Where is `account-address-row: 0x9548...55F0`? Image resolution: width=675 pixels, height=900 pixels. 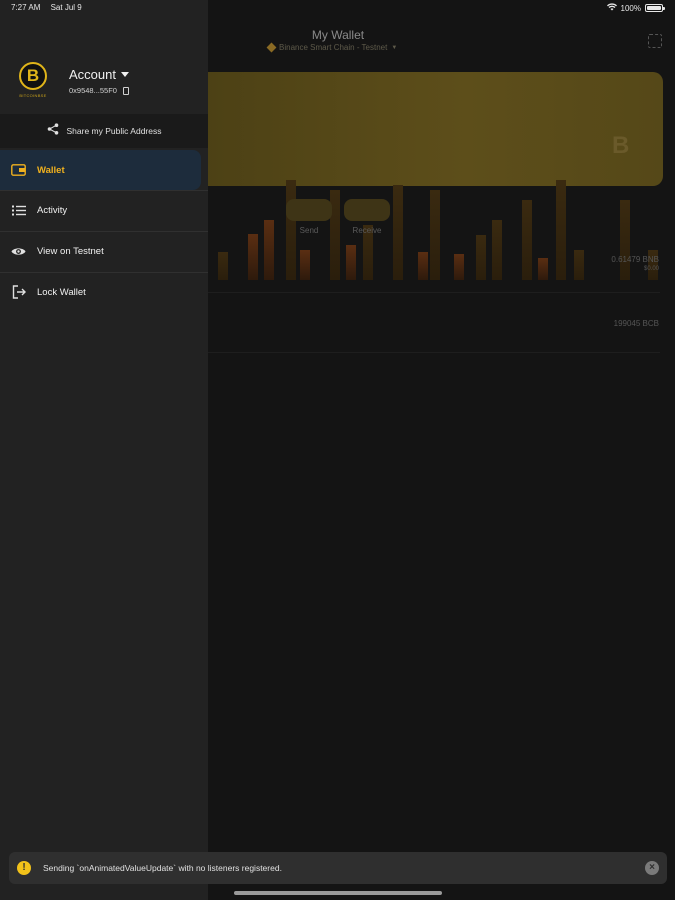 account-address-row: 0x9548...55F0 is located at coordinates (99, 90).